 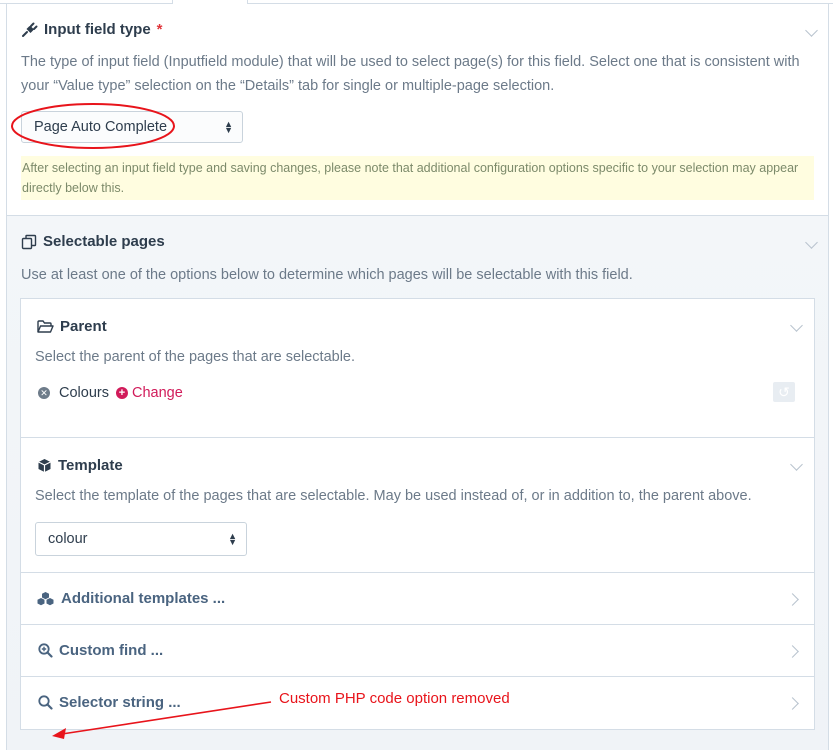 I want to click on plug-icon, so click(x=29, y=30).